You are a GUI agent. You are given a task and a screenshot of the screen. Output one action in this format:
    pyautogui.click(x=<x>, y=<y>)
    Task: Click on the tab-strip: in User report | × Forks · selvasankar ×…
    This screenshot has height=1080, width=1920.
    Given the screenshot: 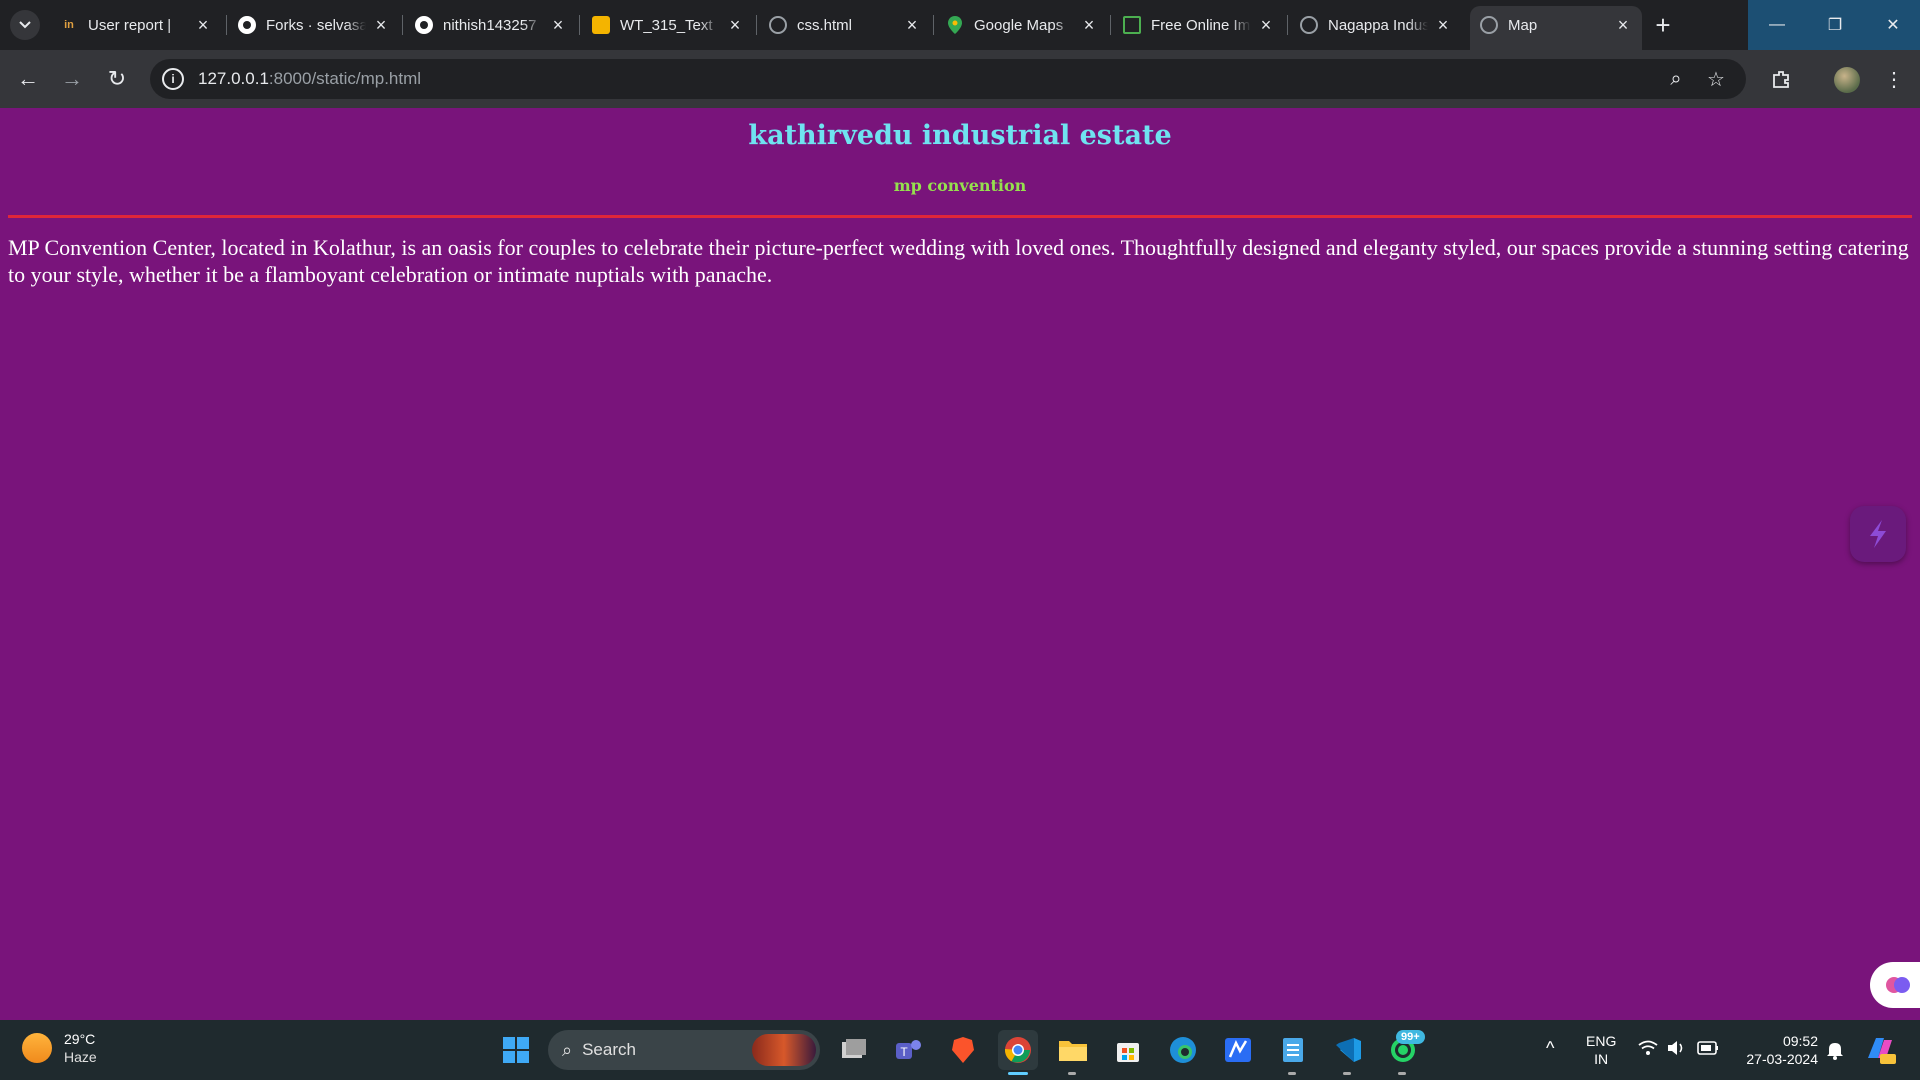 What is the action you would take?
    pyautogui.click(x=960, y=25)
    